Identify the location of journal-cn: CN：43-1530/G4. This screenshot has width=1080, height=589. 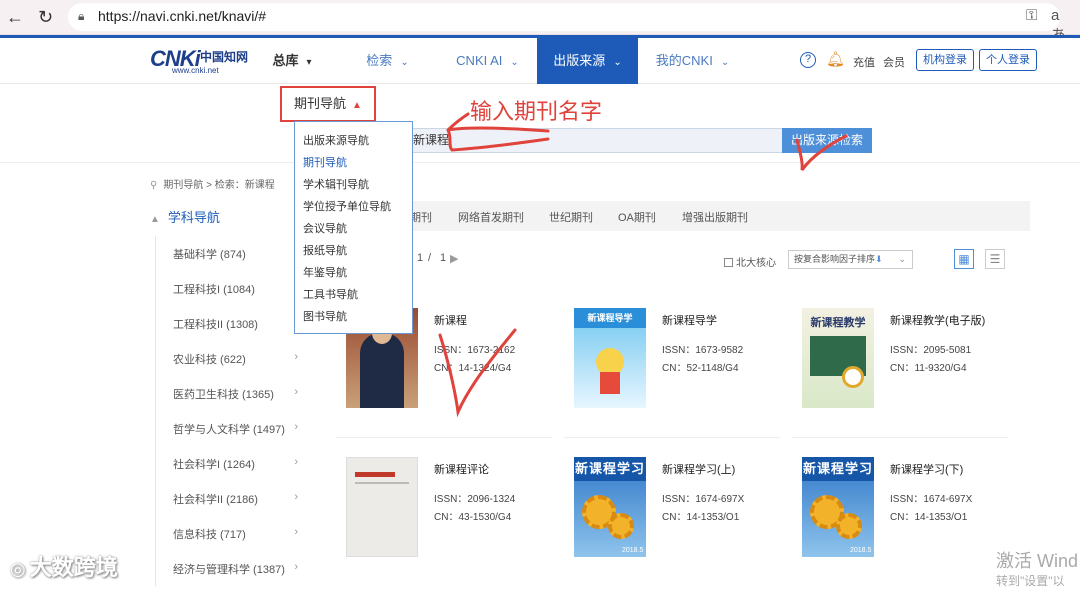
(473, 517).